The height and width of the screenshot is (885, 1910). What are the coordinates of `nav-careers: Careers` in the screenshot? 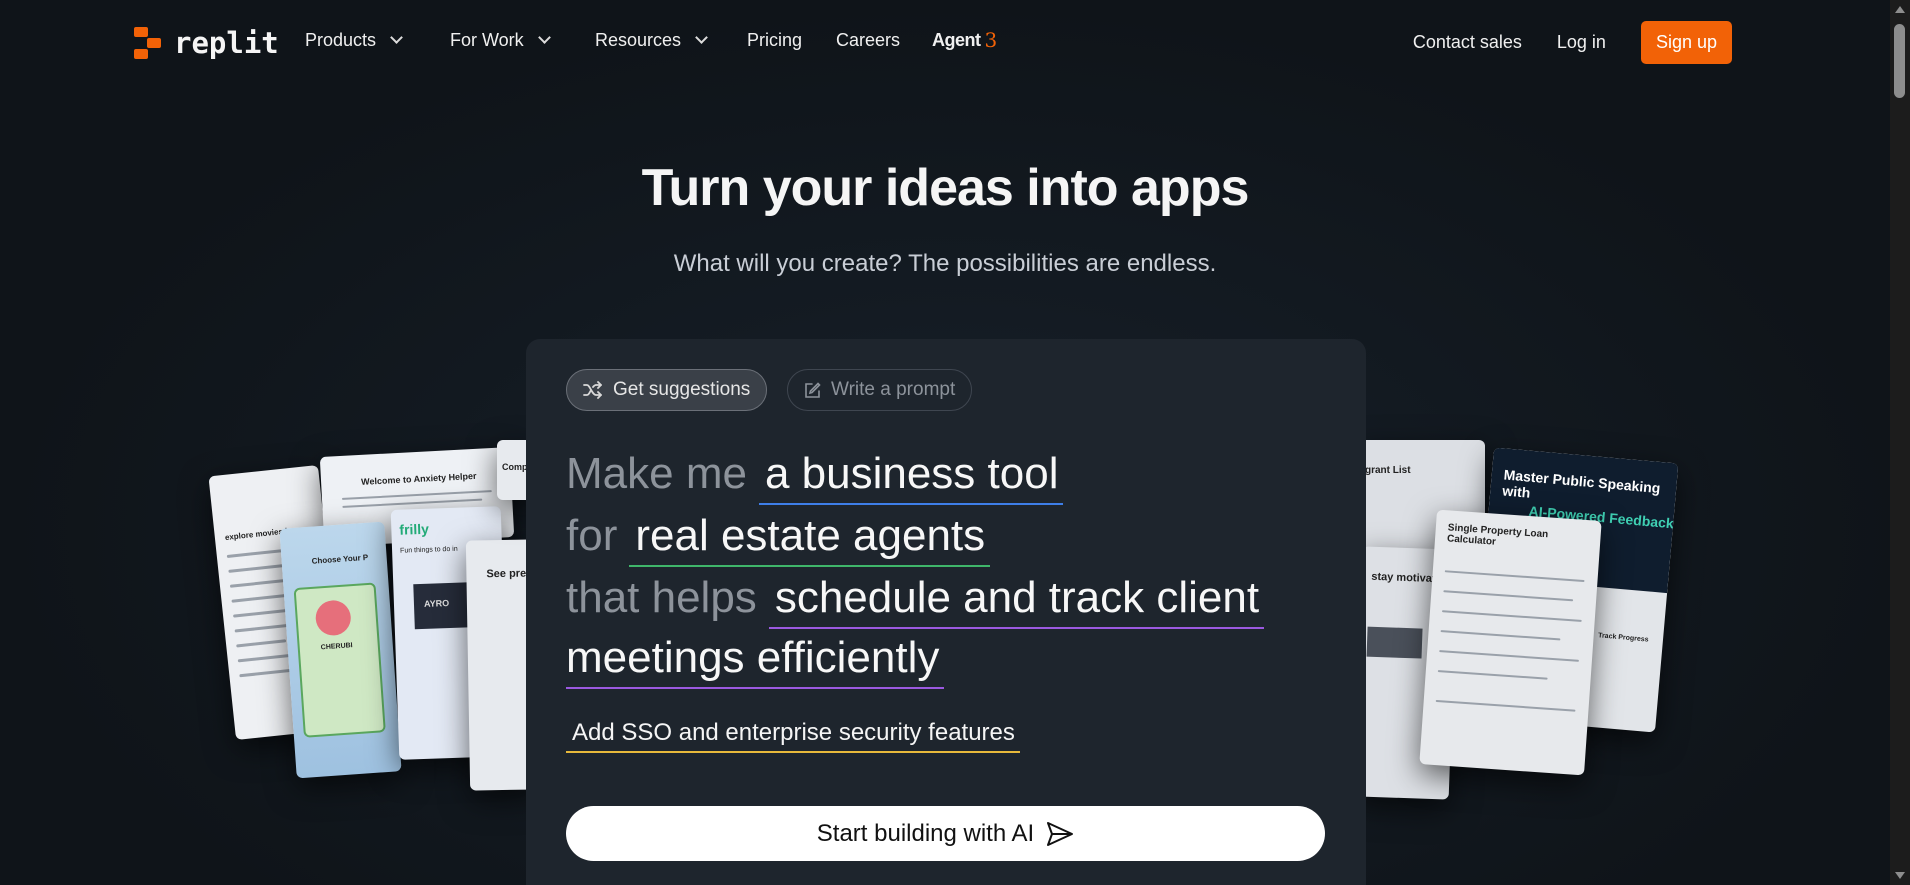 It's located at (884, 40).